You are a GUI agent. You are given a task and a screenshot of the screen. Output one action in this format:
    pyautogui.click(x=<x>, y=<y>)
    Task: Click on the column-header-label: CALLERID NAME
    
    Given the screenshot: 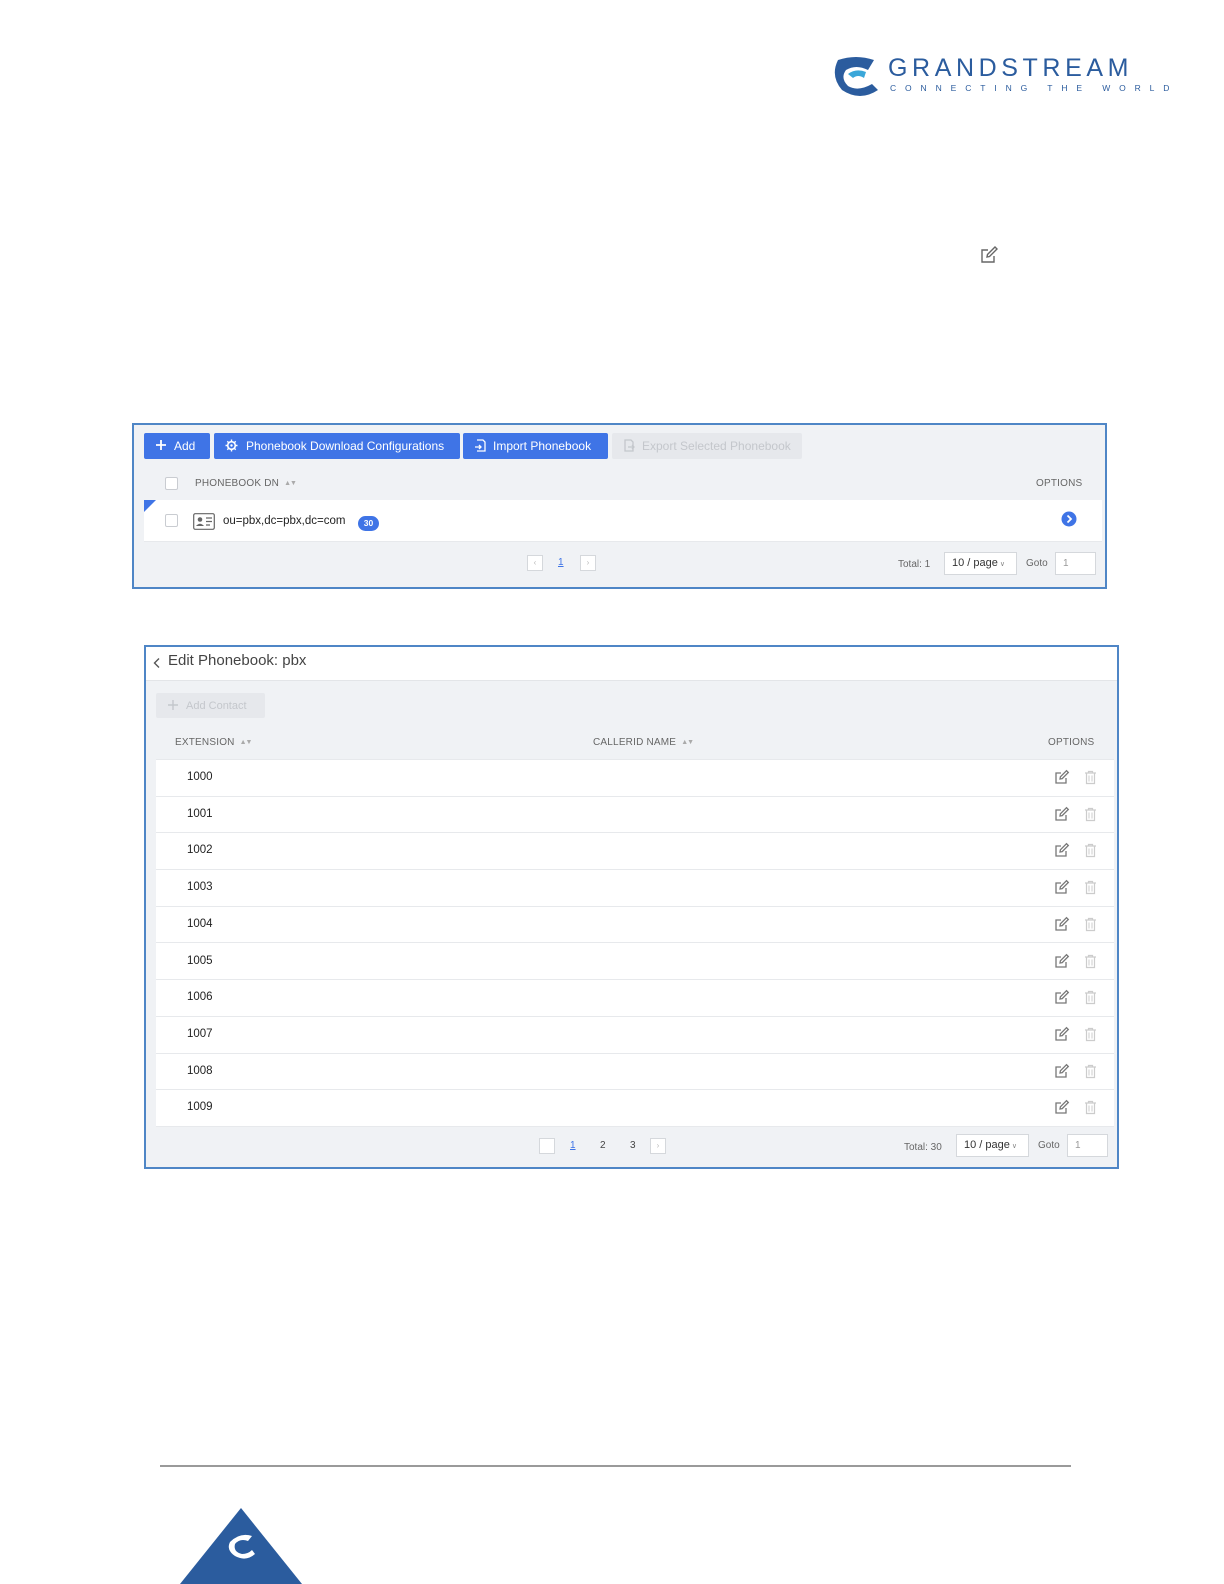 What is the action you would take?
    pyautogui.click(x=635, y=742)
    